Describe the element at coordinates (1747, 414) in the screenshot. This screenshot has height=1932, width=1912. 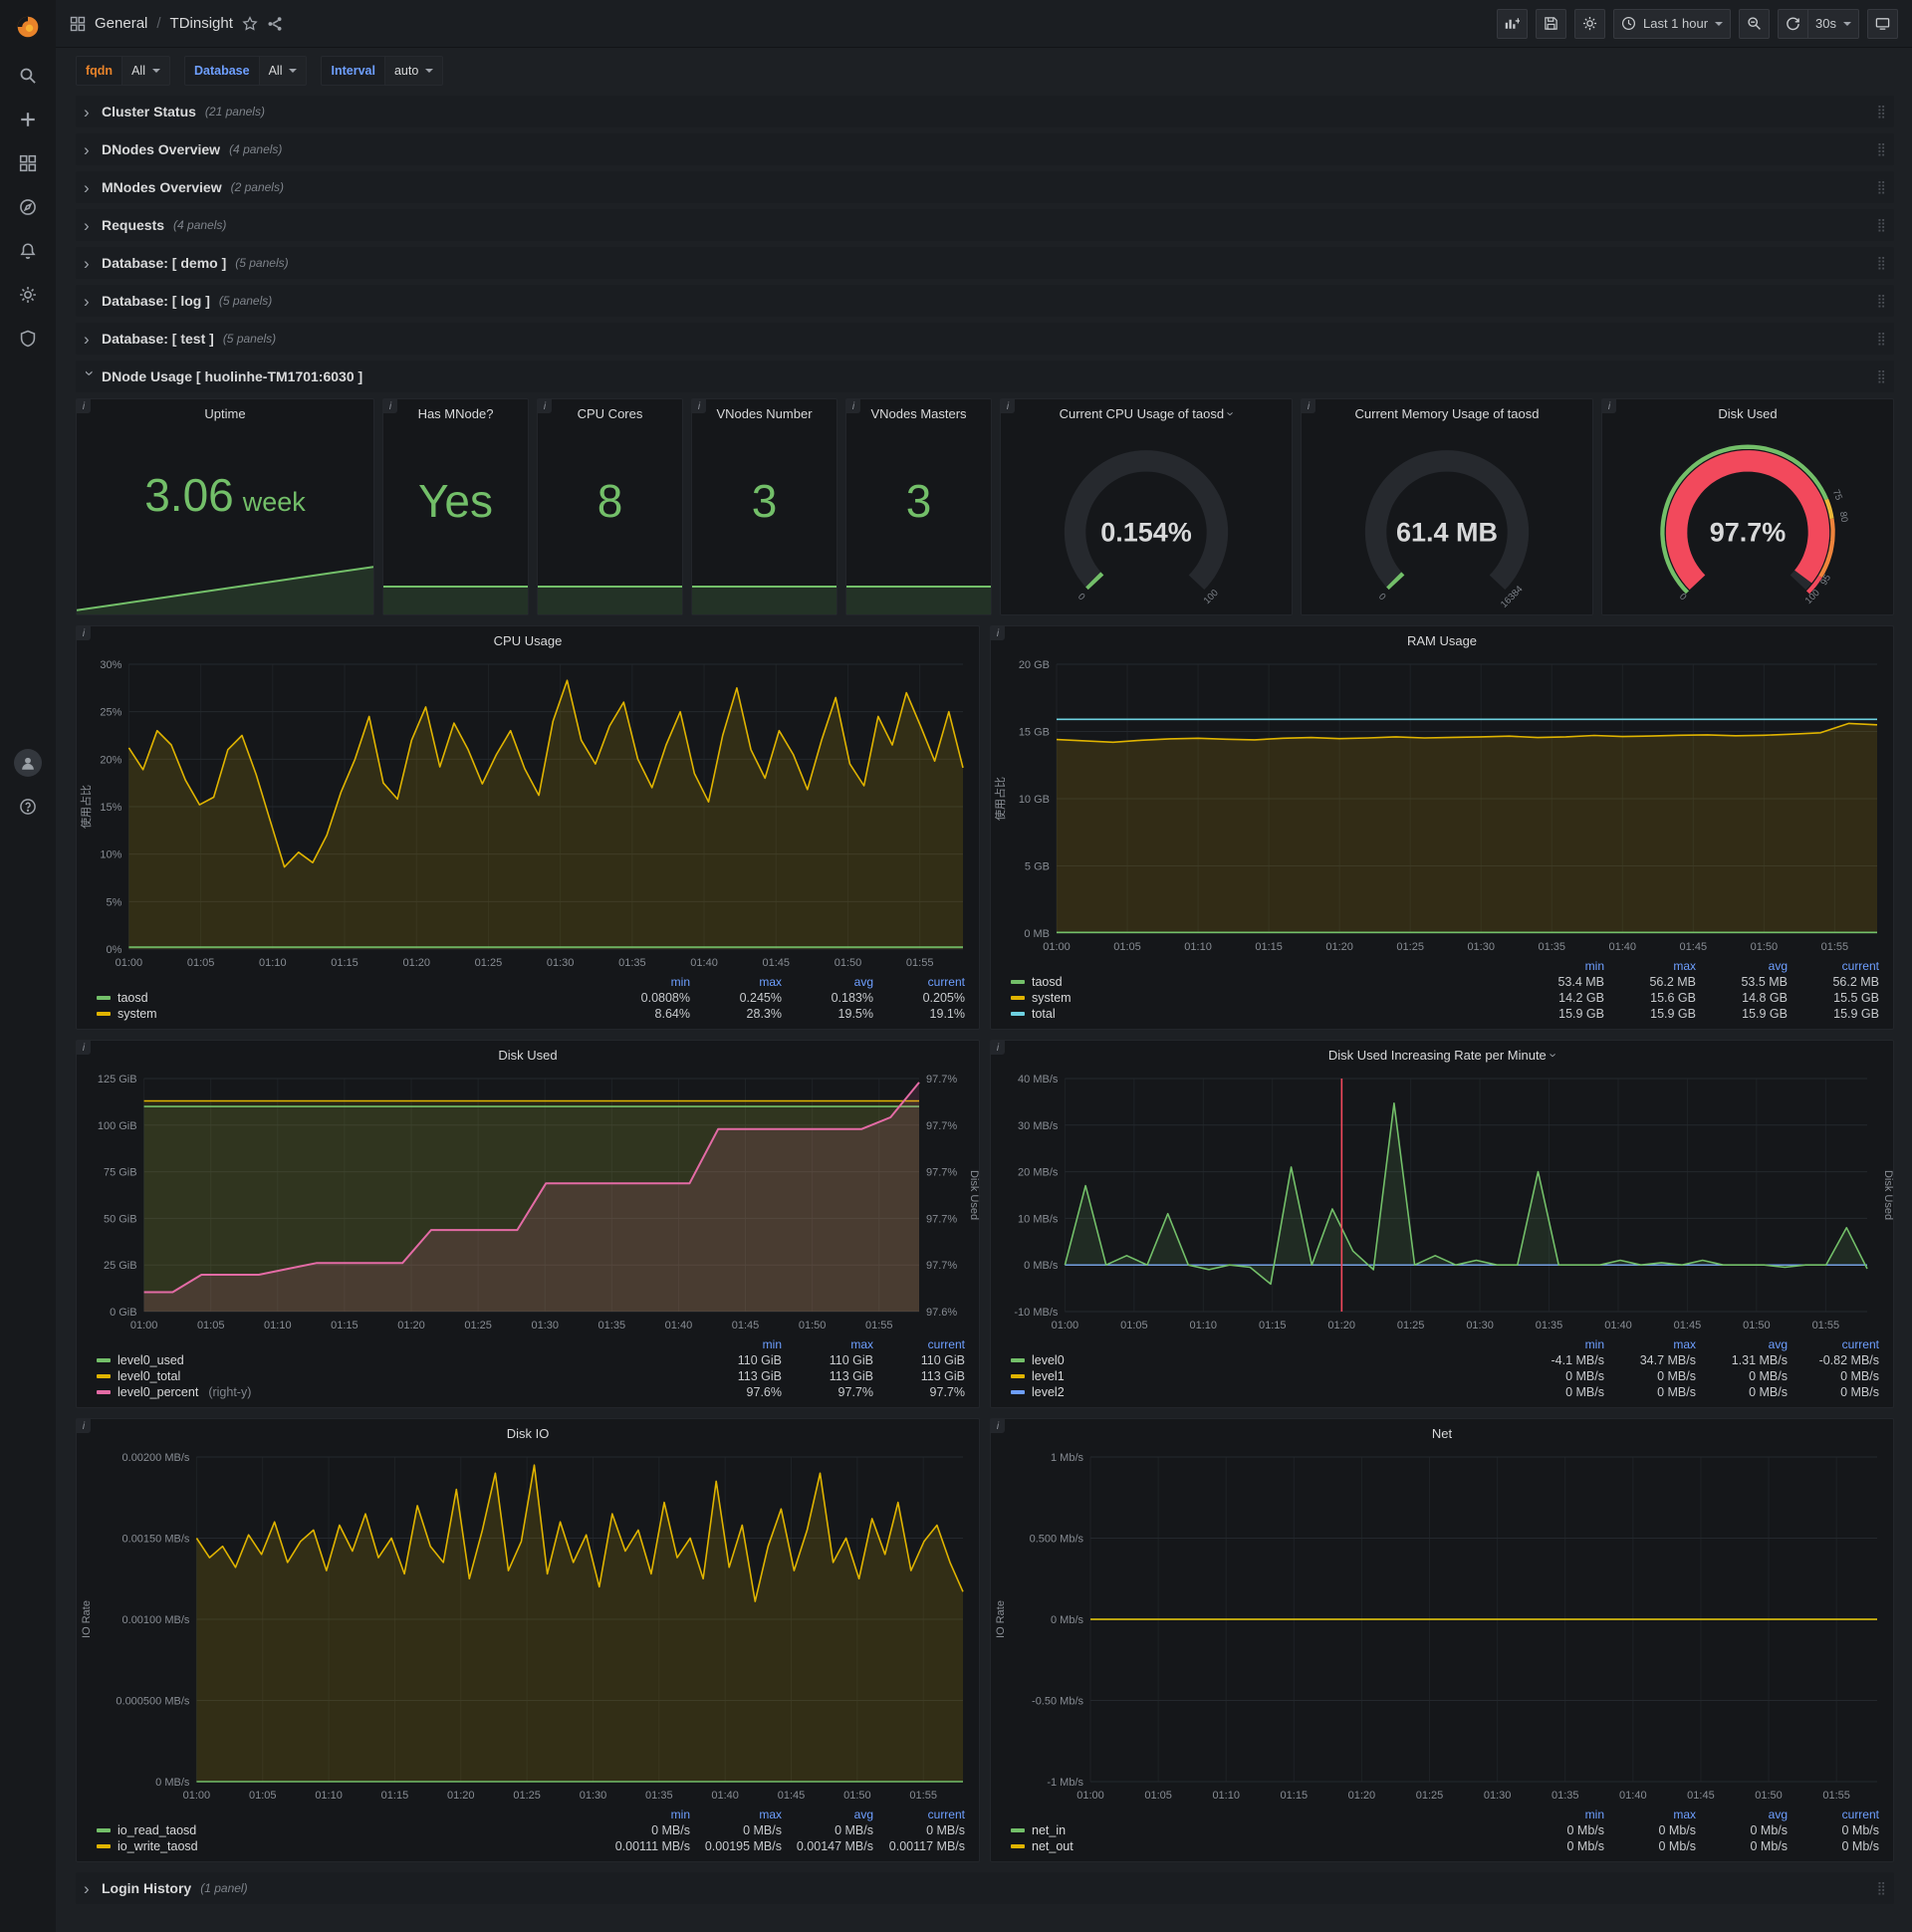
I see `panel-title: Disk Used` at that location.